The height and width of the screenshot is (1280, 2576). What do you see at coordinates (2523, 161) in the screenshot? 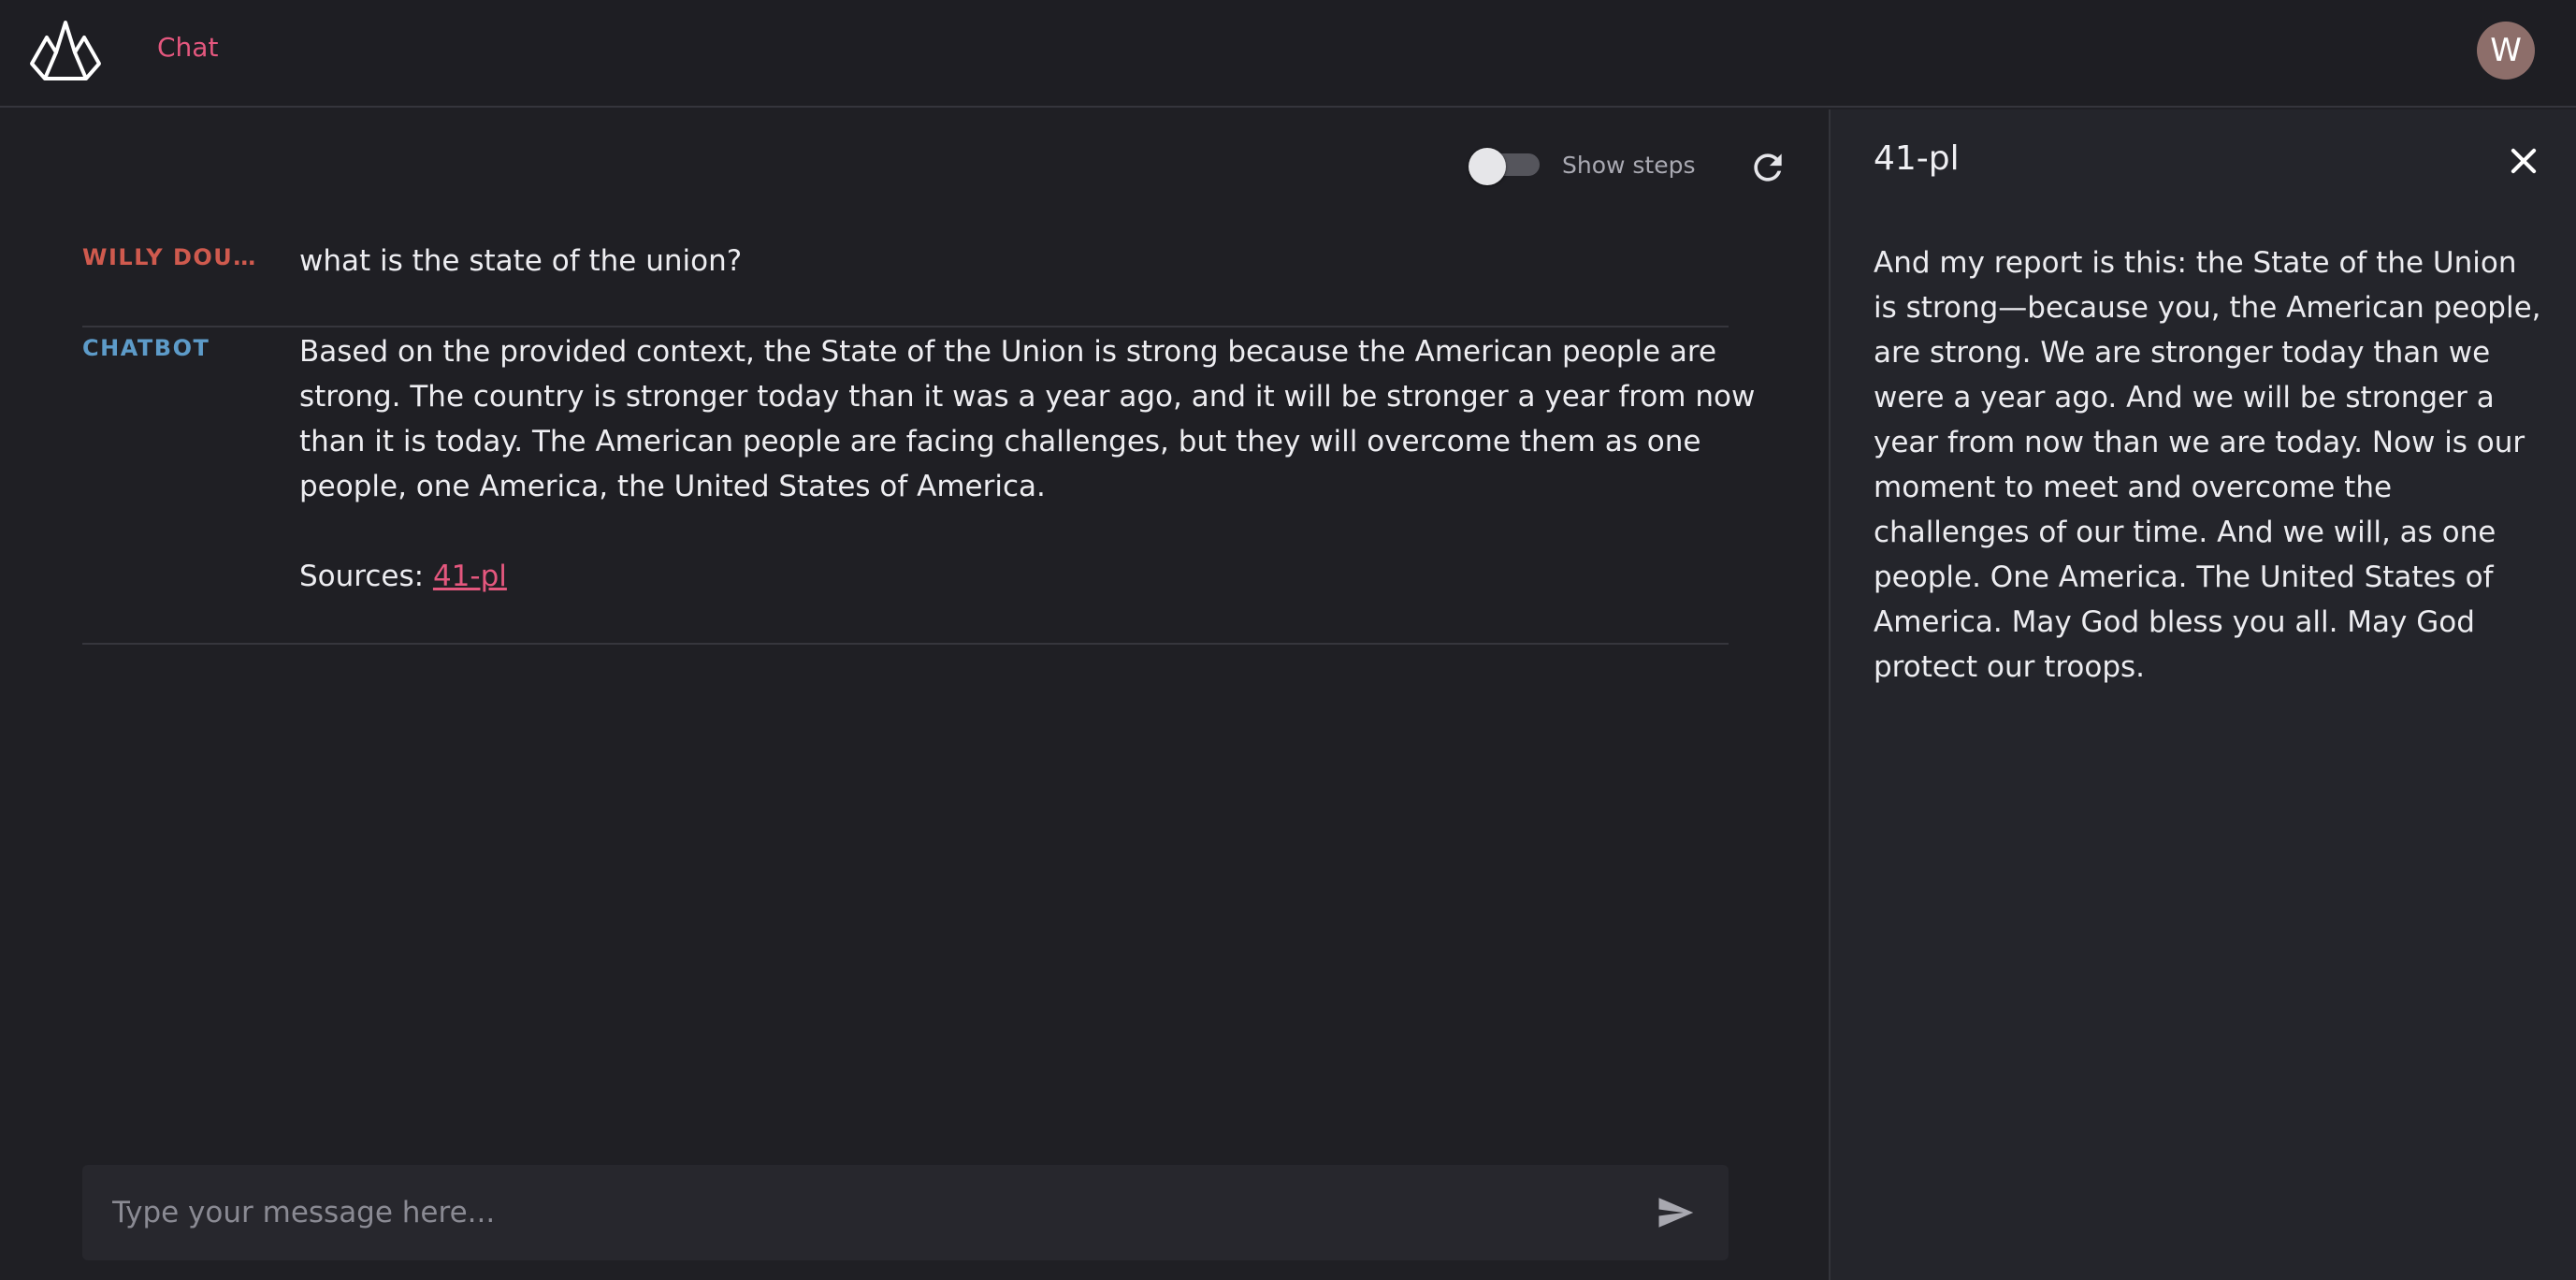
I see `close-icon` at bounding box center [2523, 161].